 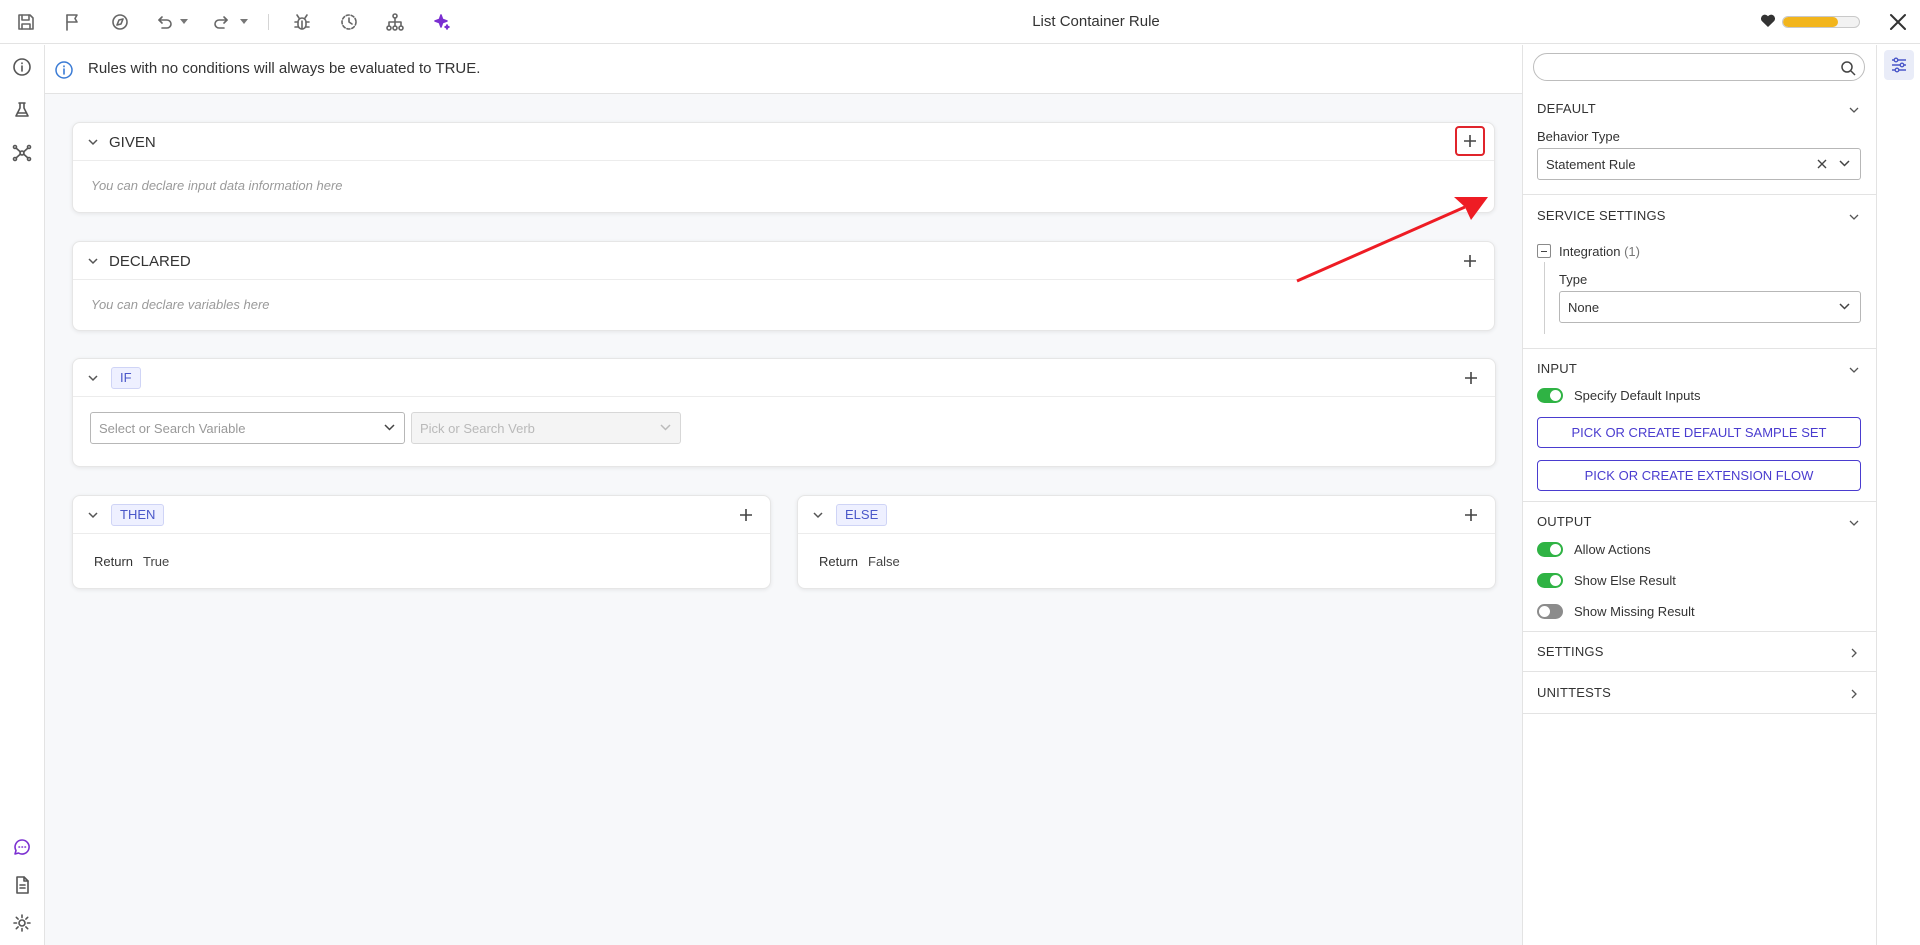 What do you see at coordinates (862, 515) in the screenshot?
I see `else-tag: ELSE` at bounding box center [862, 515].